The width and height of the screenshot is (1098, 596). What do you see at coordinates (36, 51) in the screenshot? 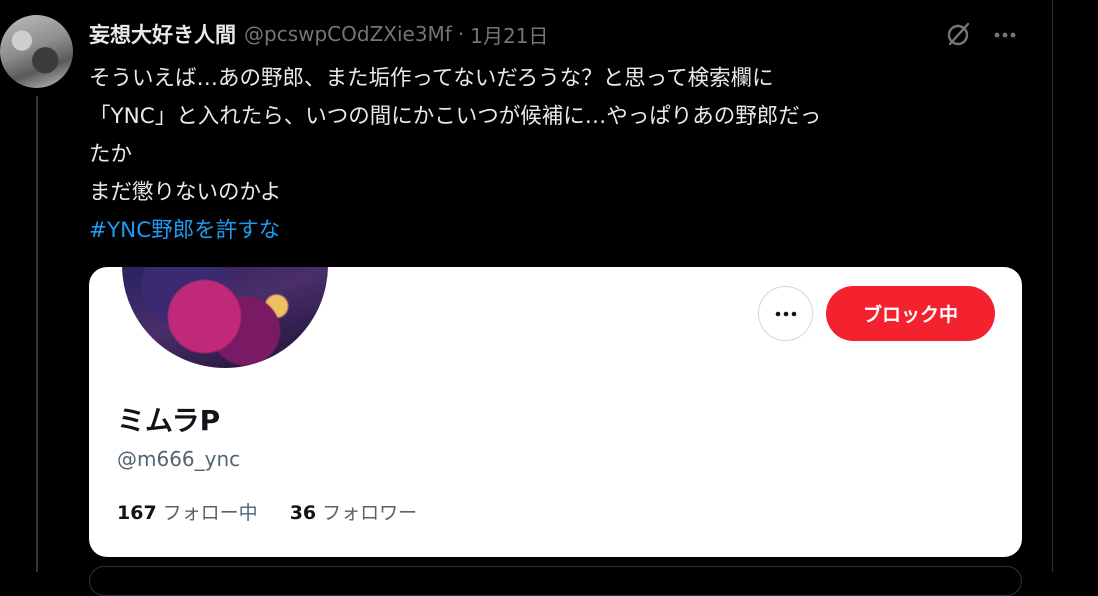
I see `avatar` at bounding box center [36, 51].